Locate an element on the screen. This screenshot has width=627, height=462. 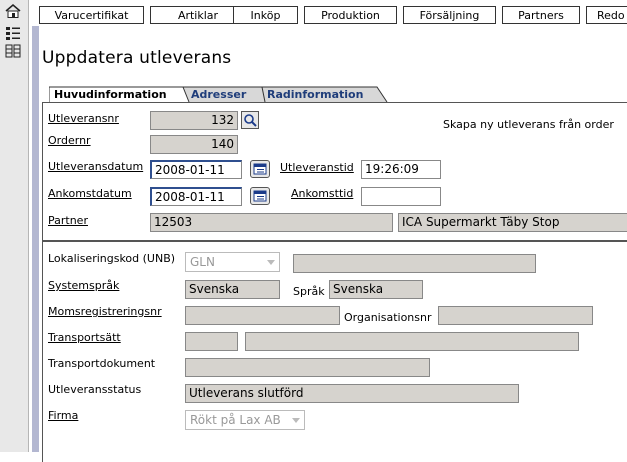
firma-select: Rökt på Lax AB is located at coordinates (245, 420).